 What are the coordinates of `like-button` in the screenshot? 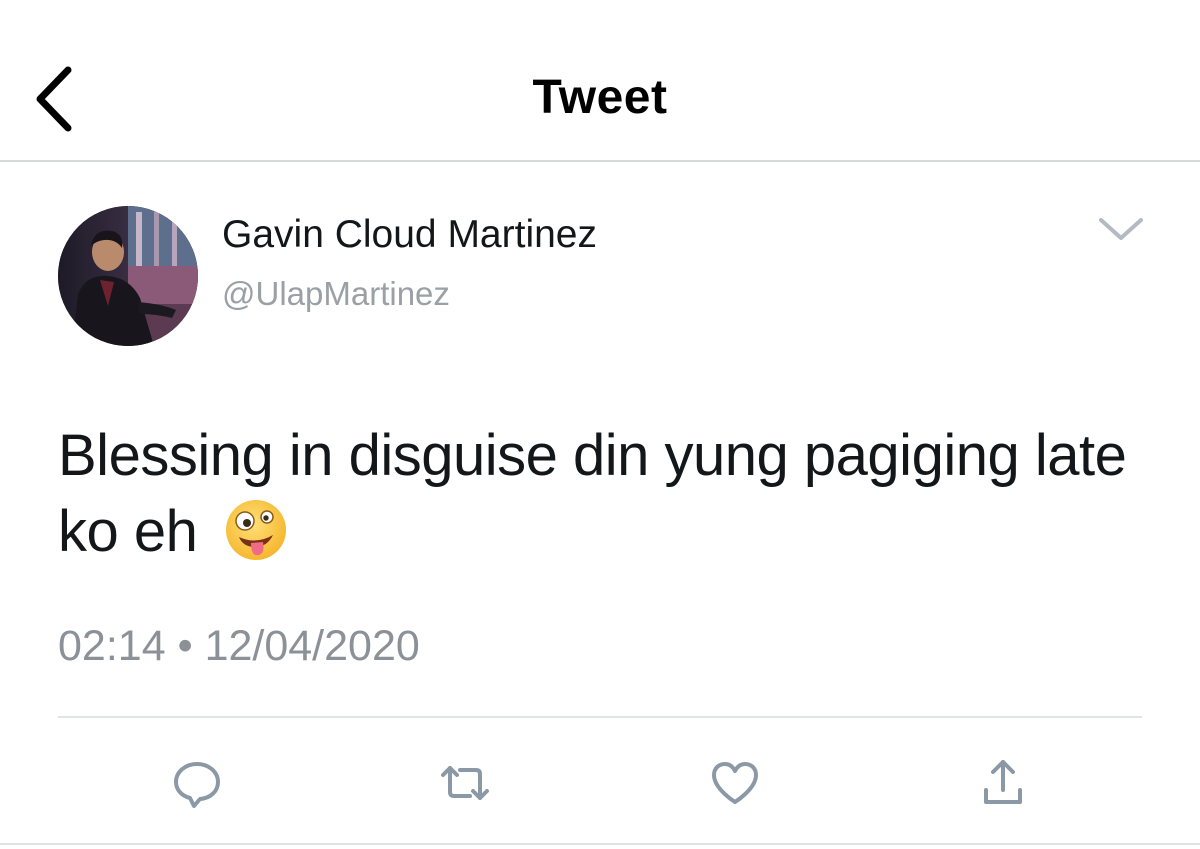 It's located at (735, 783).